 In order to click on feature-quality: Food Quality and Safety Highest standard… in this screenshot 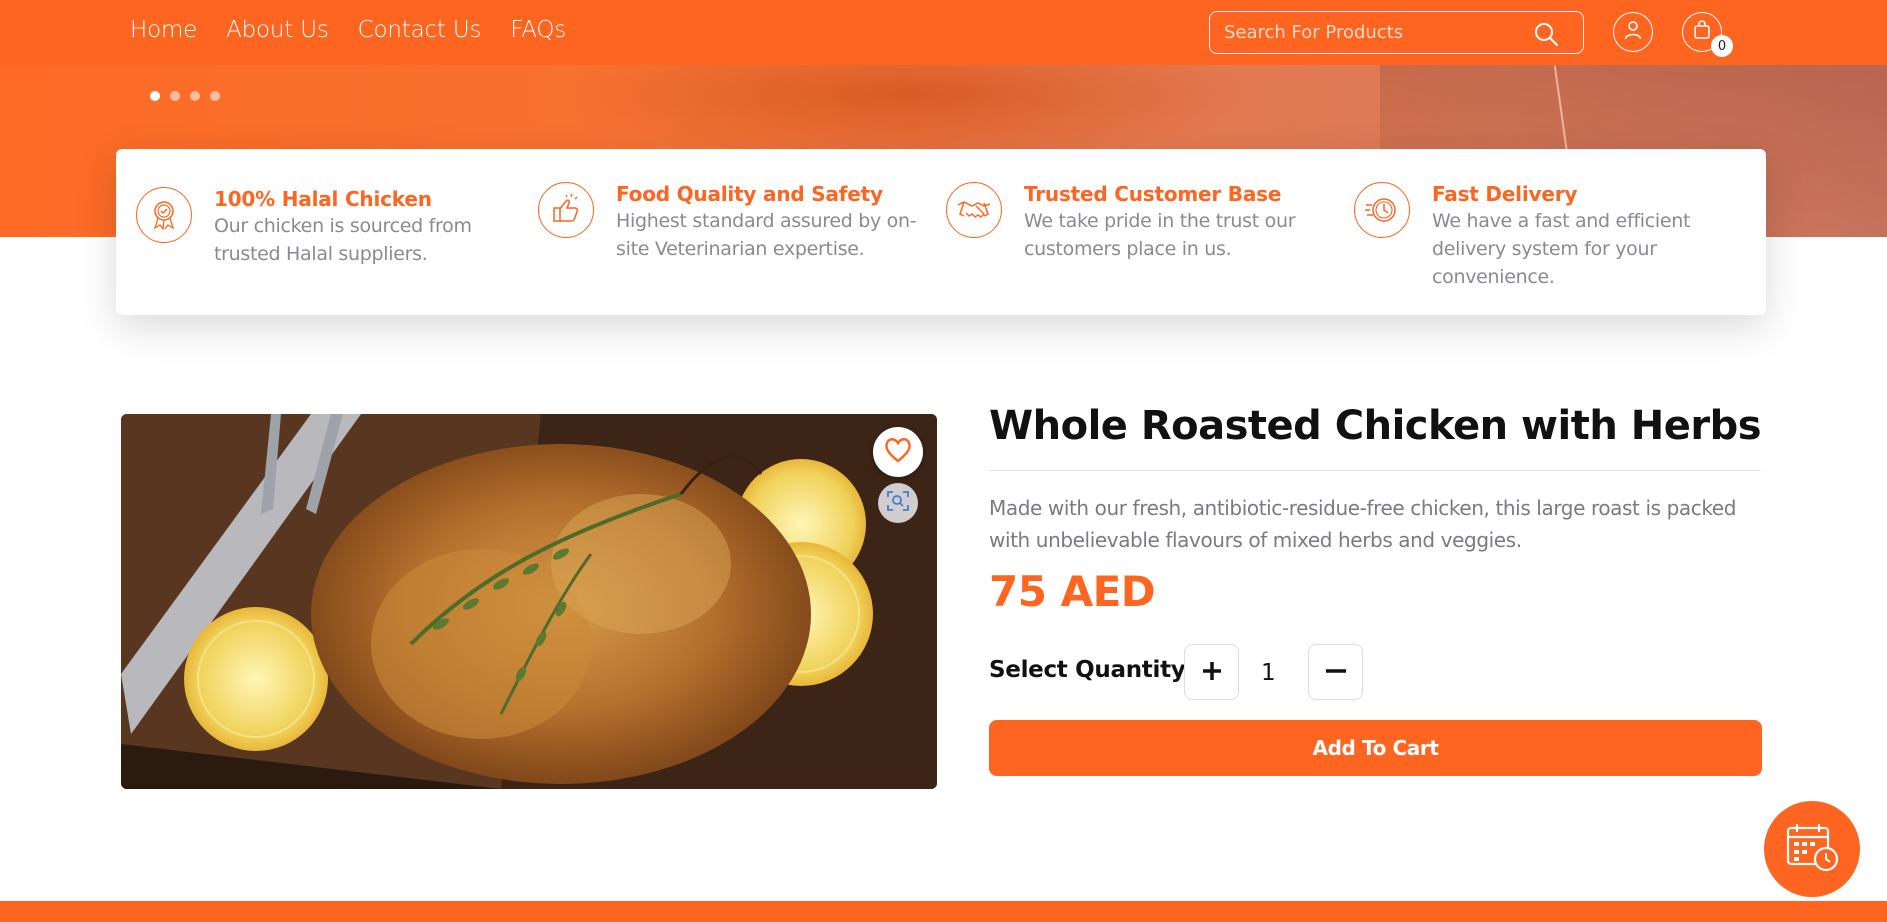, I will do `click(732, 222)`.